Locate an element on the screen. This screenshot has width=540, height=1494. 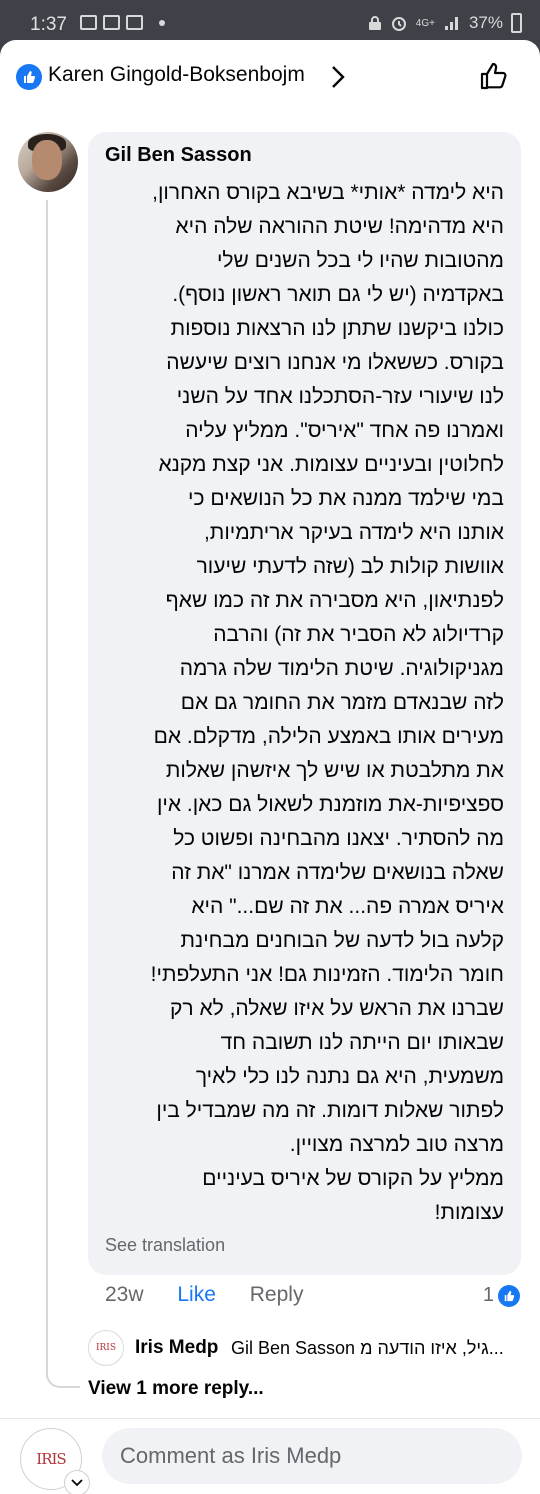
comment-line: ספציפיות-את מוזמנת לשאול גם כאן. אין is located at coordinates (330, 804).